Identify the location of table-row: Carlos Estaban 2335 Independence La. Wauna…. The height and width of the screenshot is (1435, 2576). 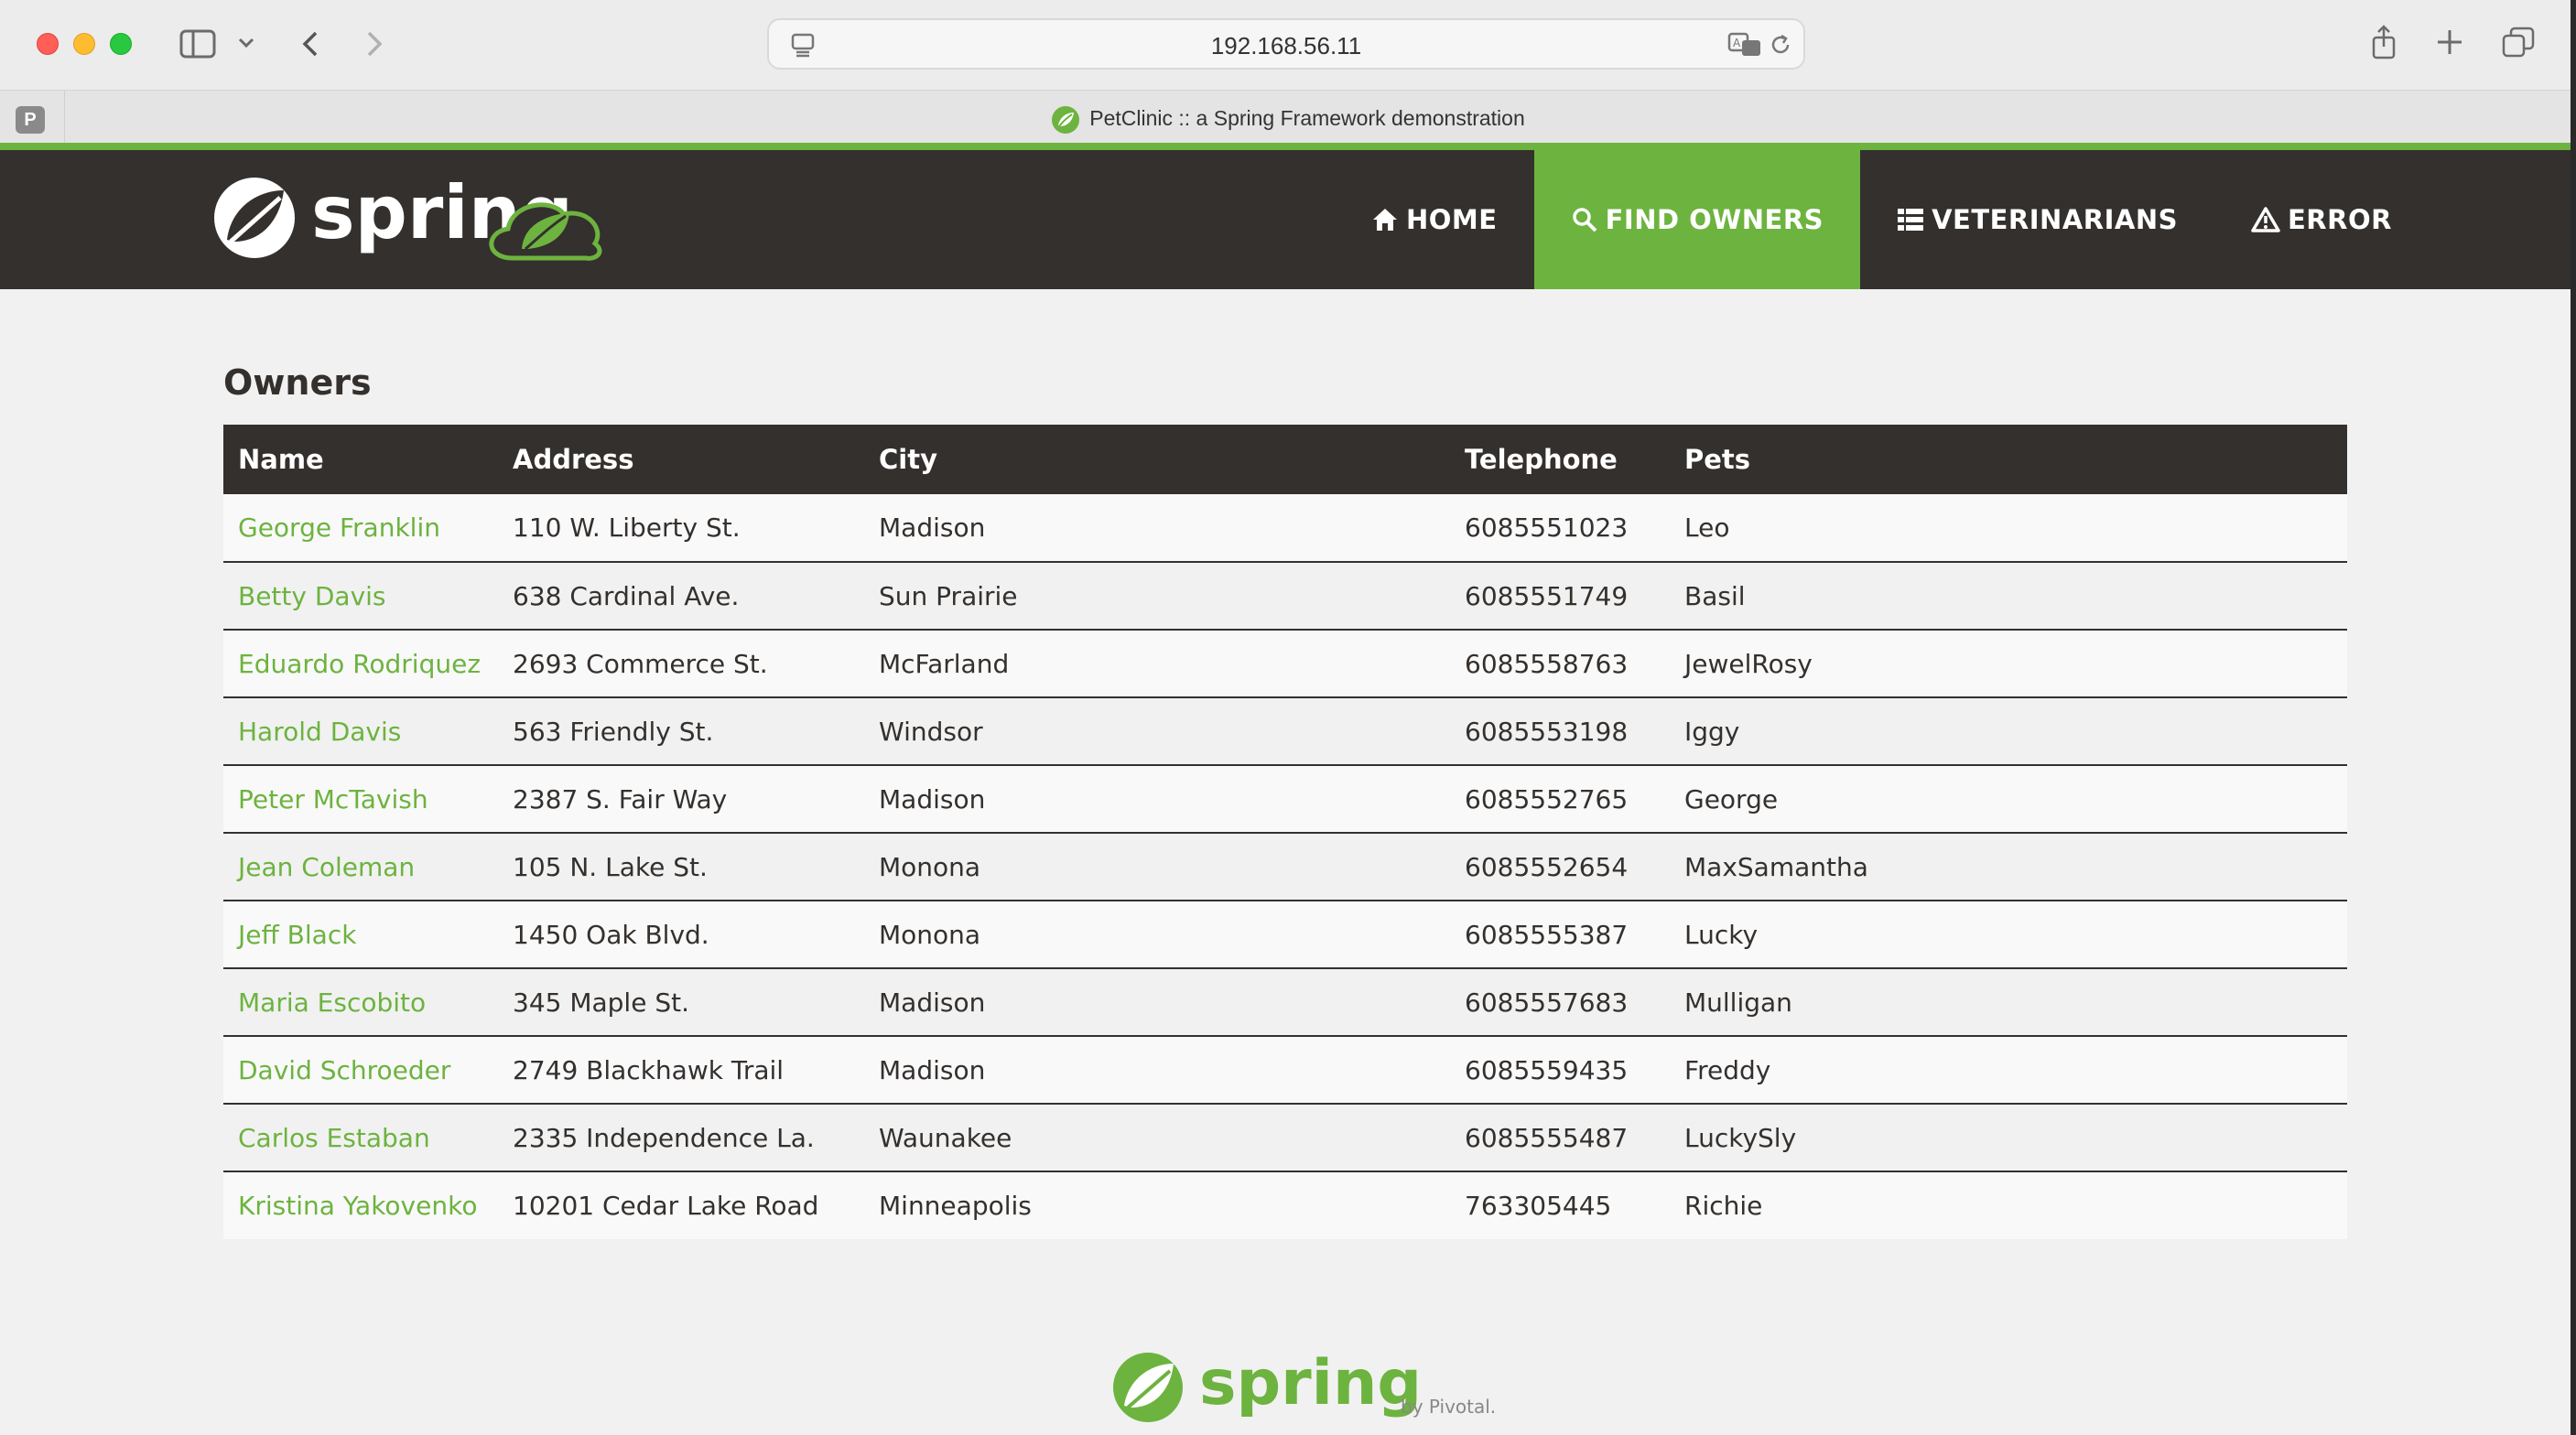
(1285, 1137).